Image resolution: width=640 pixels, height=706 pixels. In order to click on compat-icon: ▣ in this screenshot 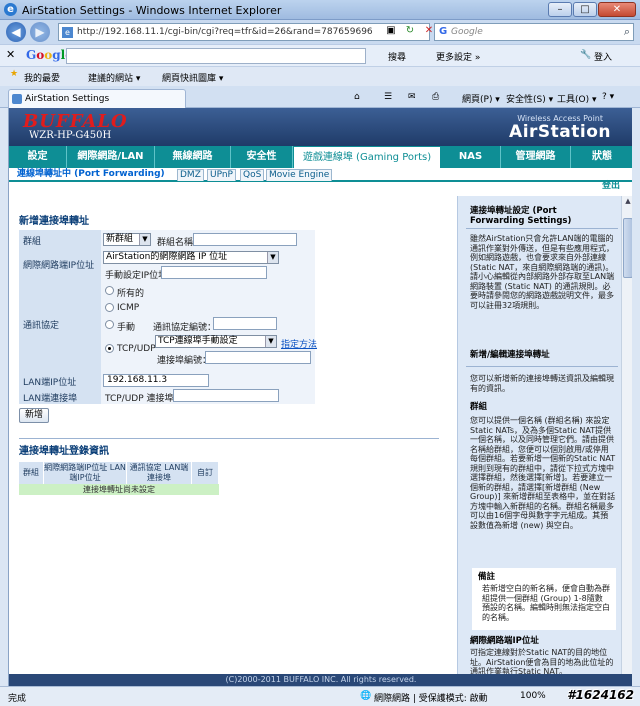, I will do `click(391, 31)`.